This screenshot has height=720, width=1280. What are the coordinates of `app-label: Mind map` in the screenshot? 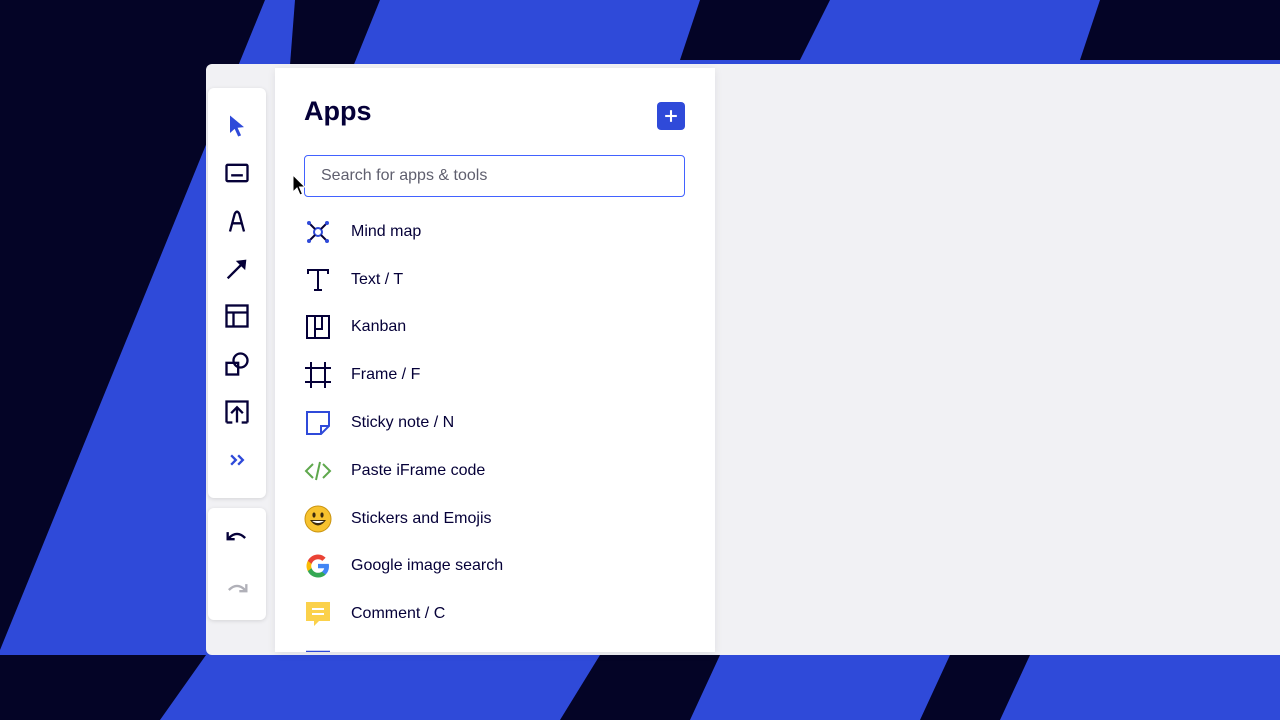 It's located at (386, 231).